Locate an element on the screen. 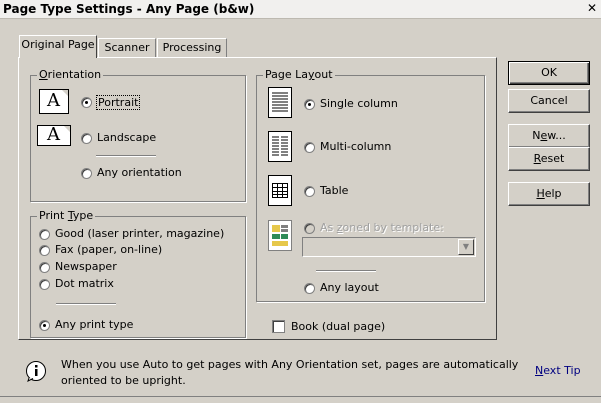  print-dot-matrix-radio is located at coordinates (44, 284).